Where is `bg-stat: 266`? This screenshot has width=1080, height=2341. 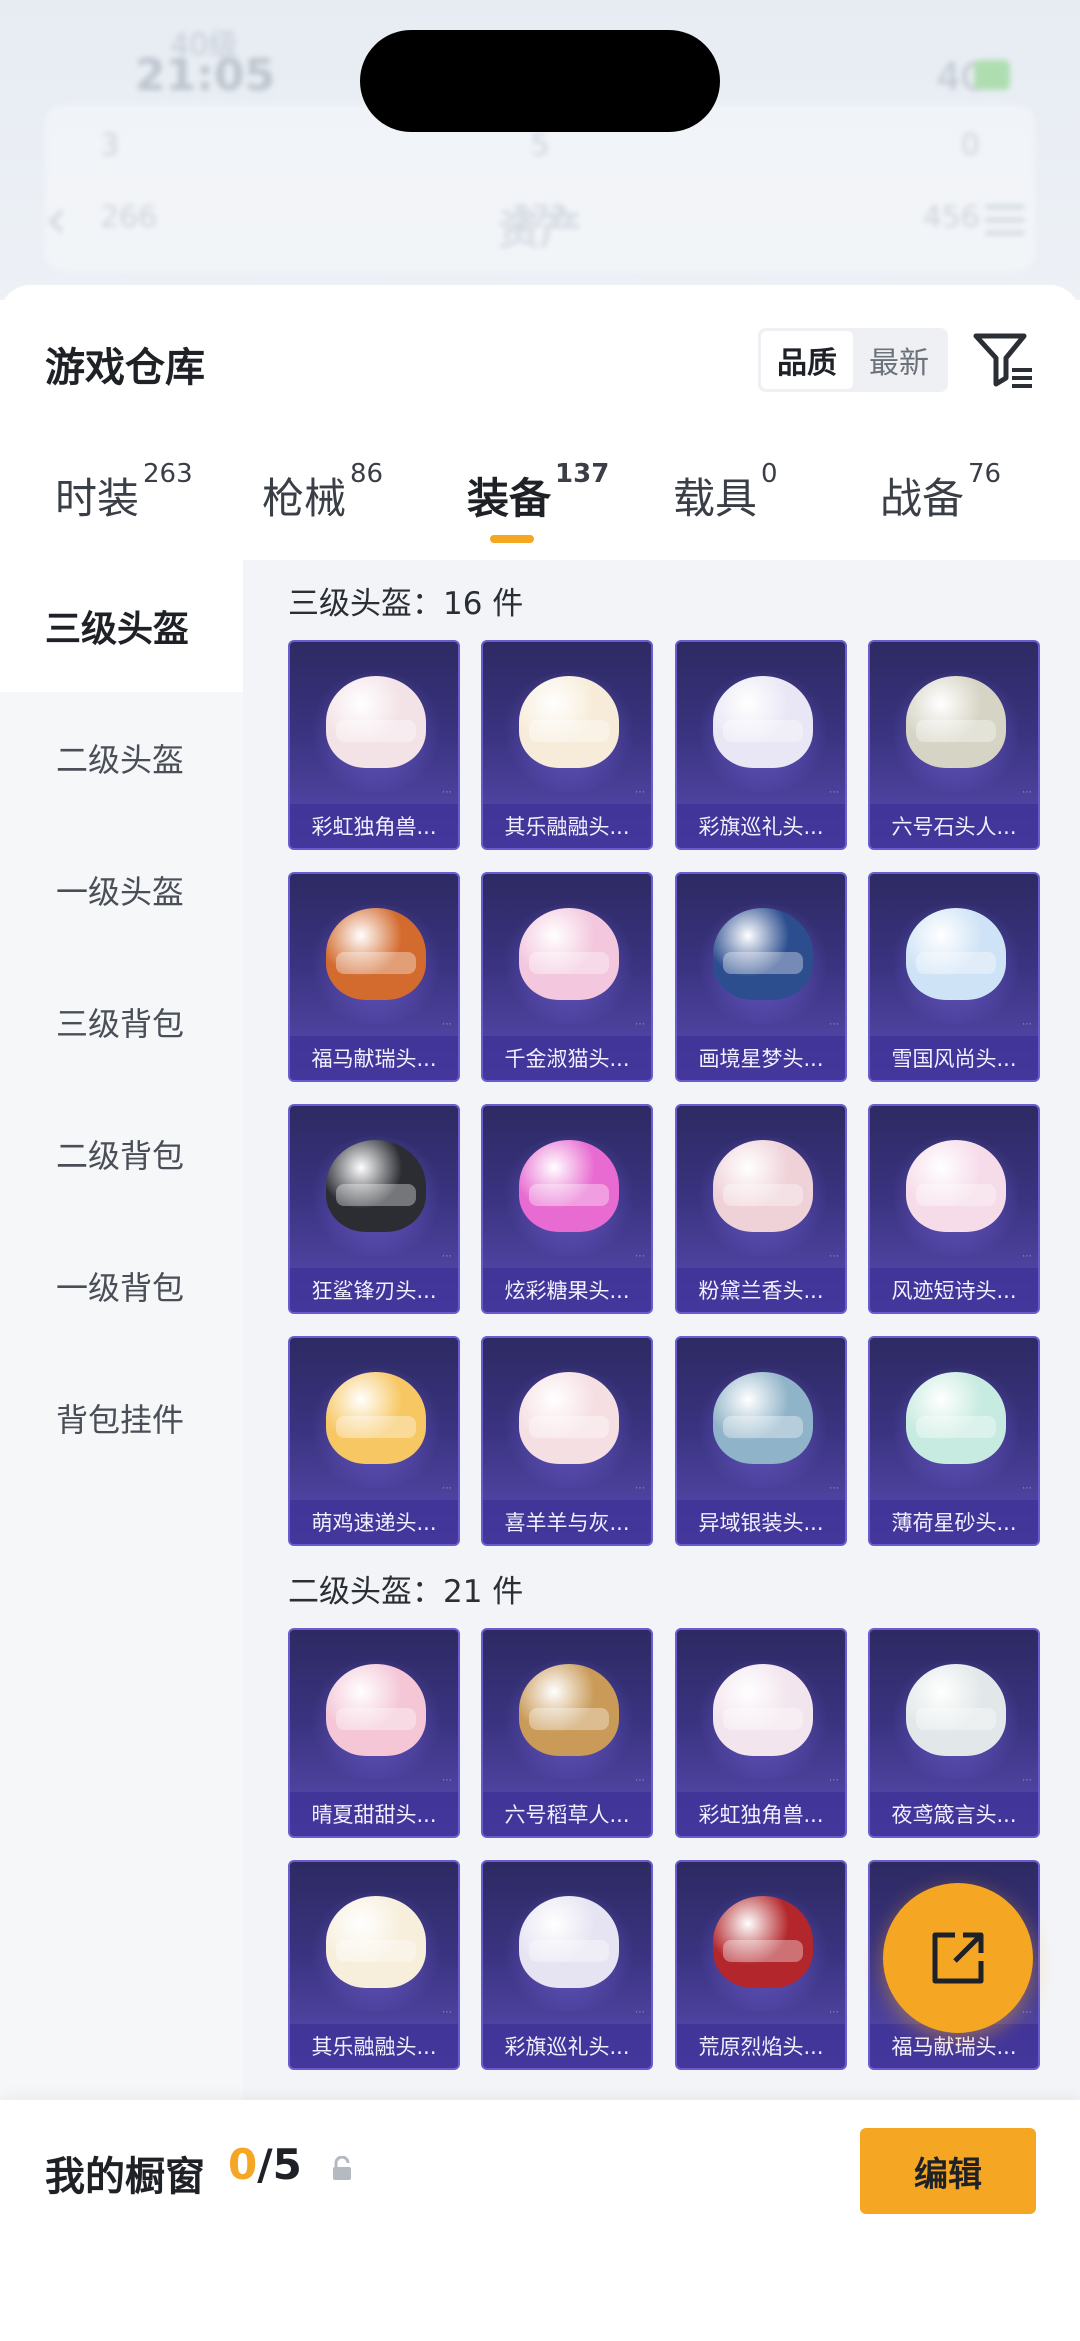 bg-stat: 266 is located at coordinates (129, 217).